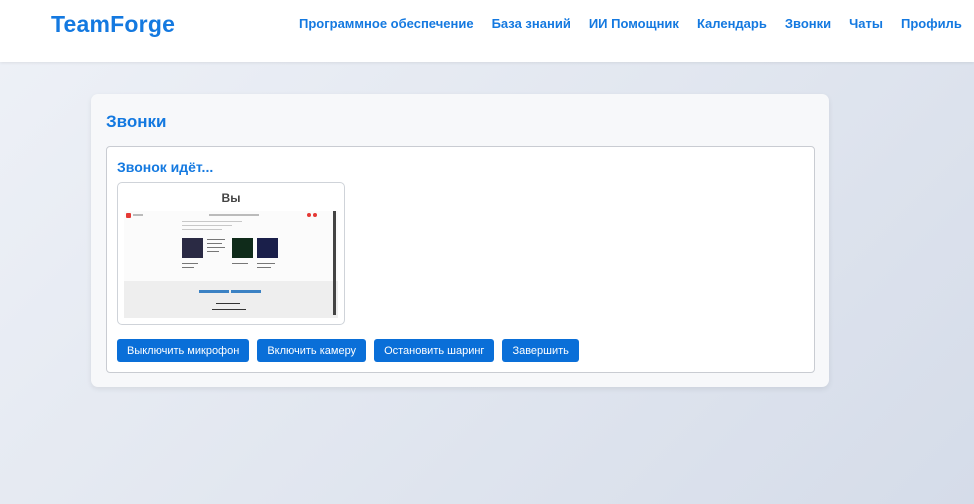  What do you see at coordinates (732, 23) in the screenshot?
I see `nav-item-calendar: Календарь` at bounding box center [732, 23].